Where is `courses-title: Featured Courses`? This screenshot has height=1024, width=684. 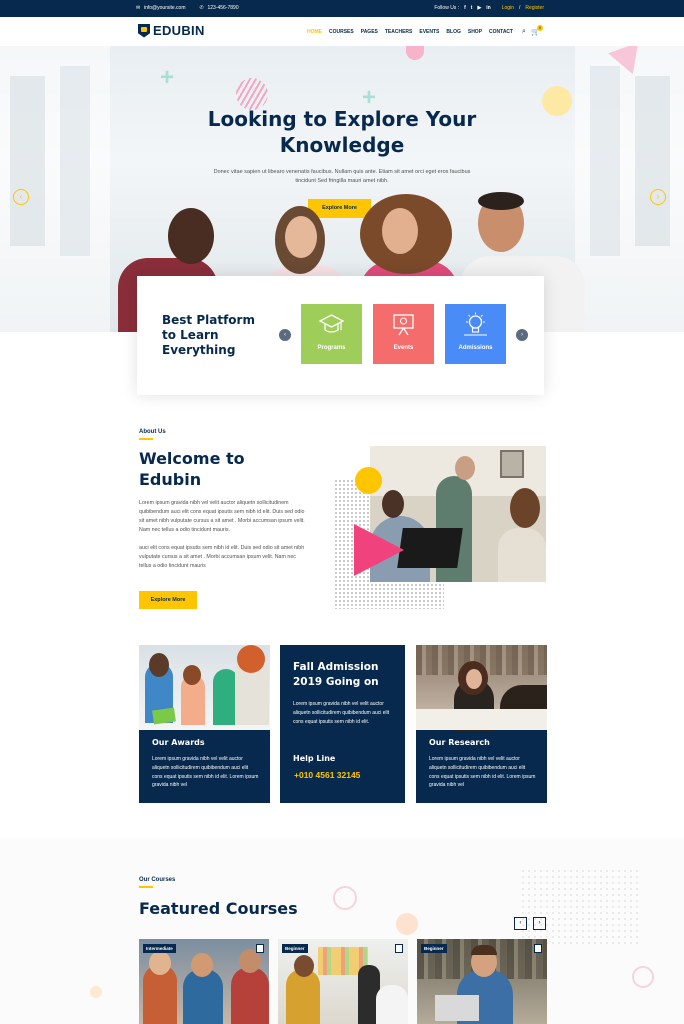 courses-title: Featured Courses is located at coordinates (218, 908).